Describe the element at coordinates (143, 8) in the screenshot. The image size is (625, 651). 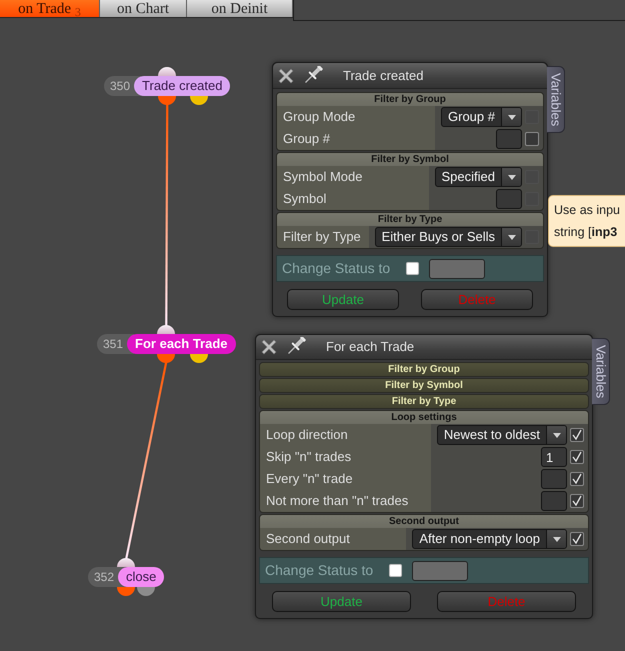
I see `tab: on Chart` at that location.